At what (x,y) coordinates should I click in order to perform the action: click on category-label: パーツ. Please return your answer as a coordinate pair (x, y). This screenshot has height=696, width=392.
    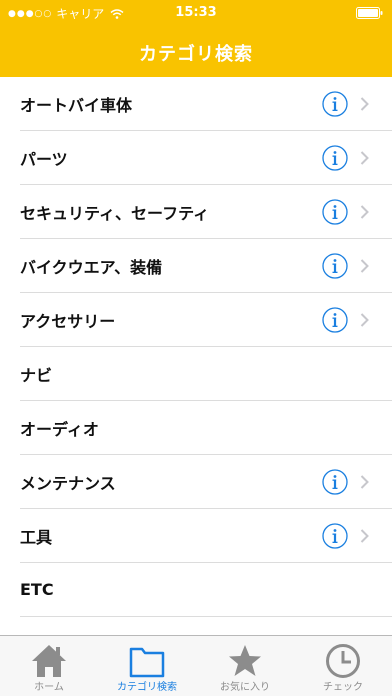
    Looking at the image, I should click on (44, 159).